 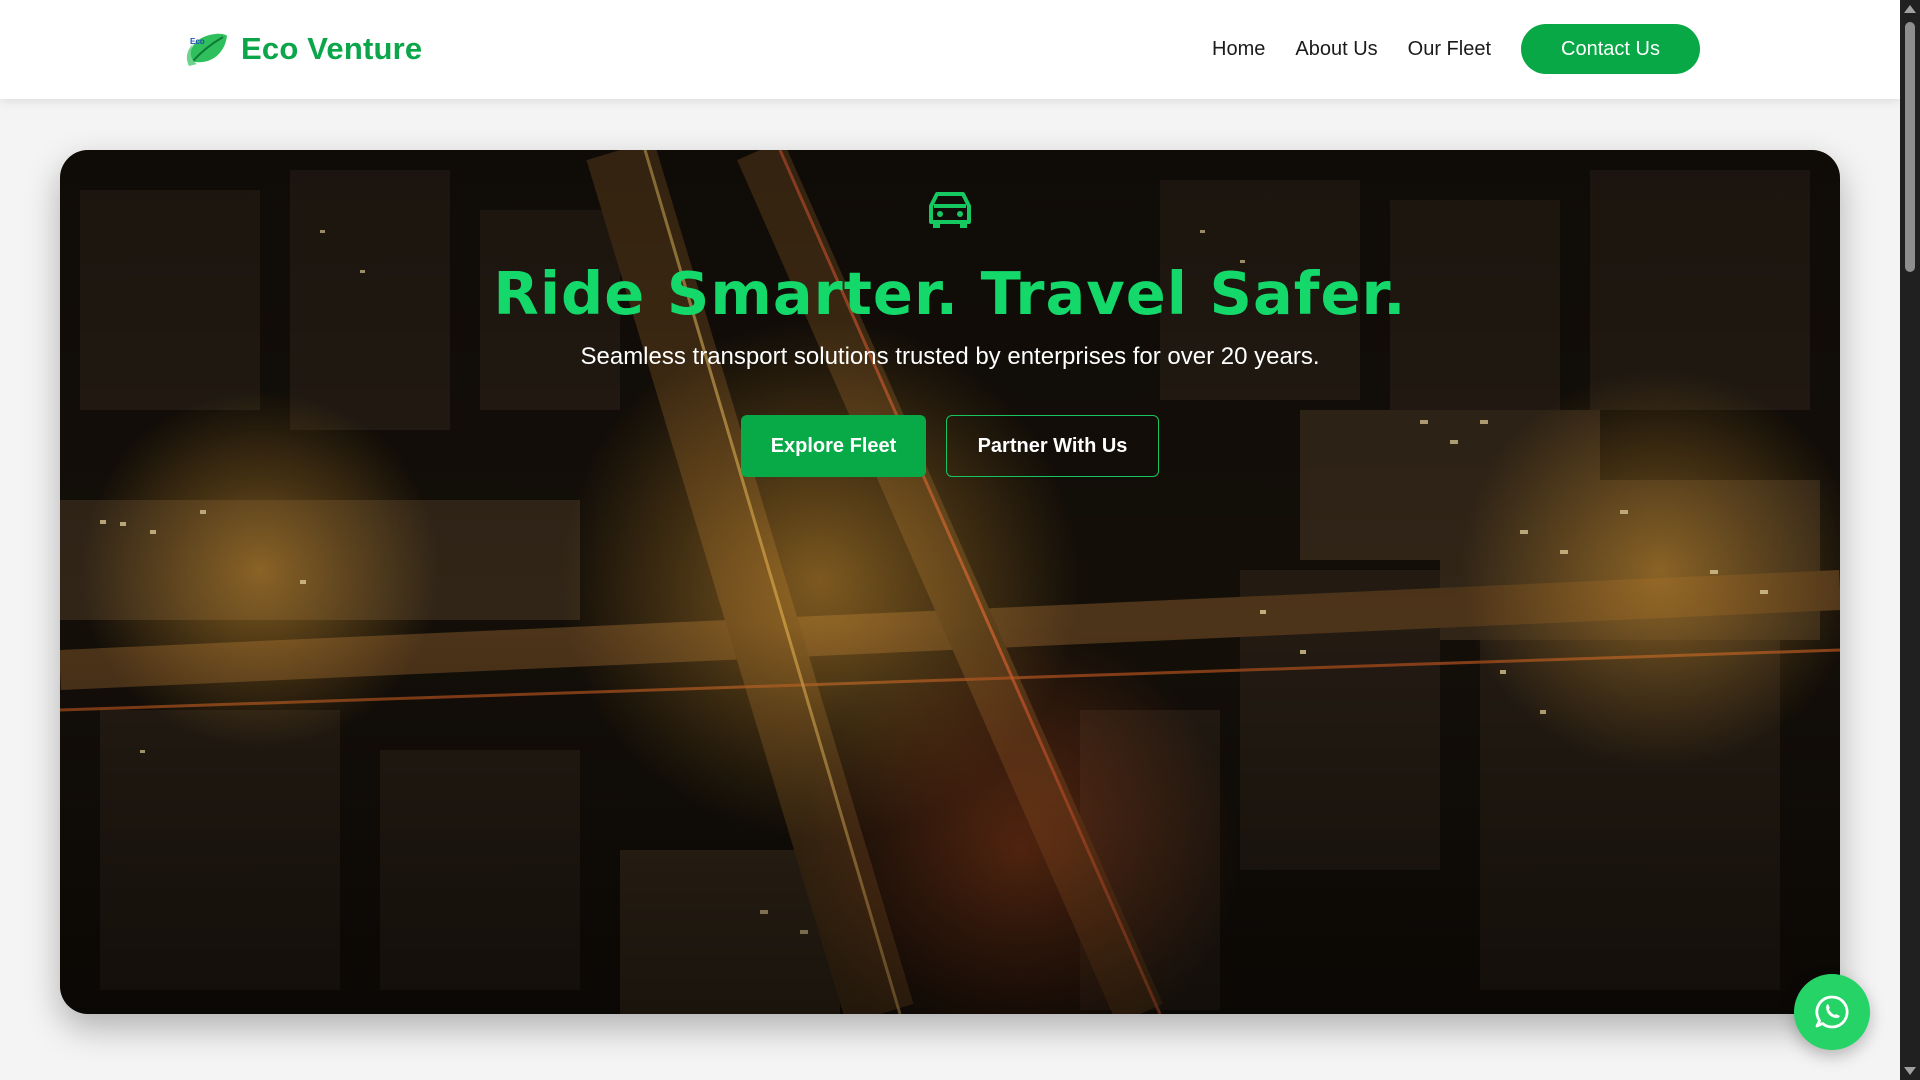 I want to click on brand-name: Eco Venture, so click(x=332, y=48).